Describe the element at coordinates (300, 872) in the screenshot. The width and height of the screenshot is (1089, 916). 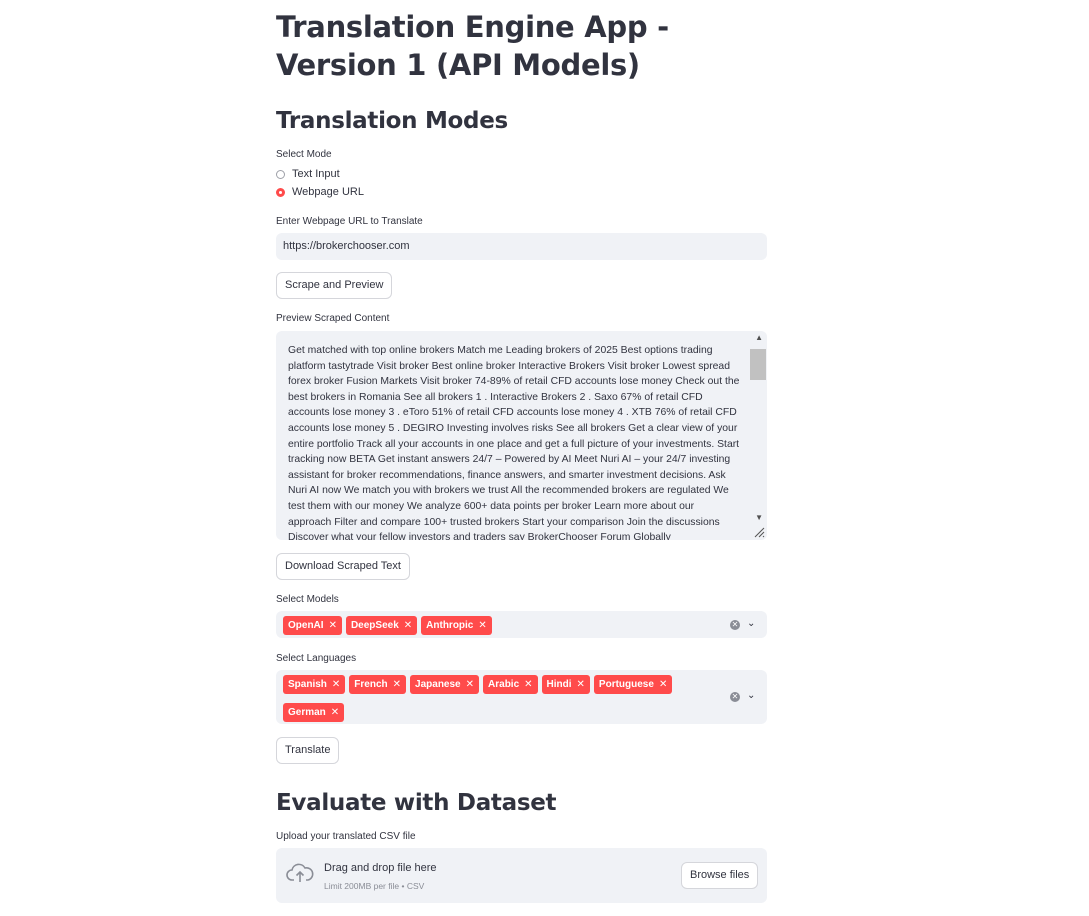
I see `upload-cloud-icon` at that location.